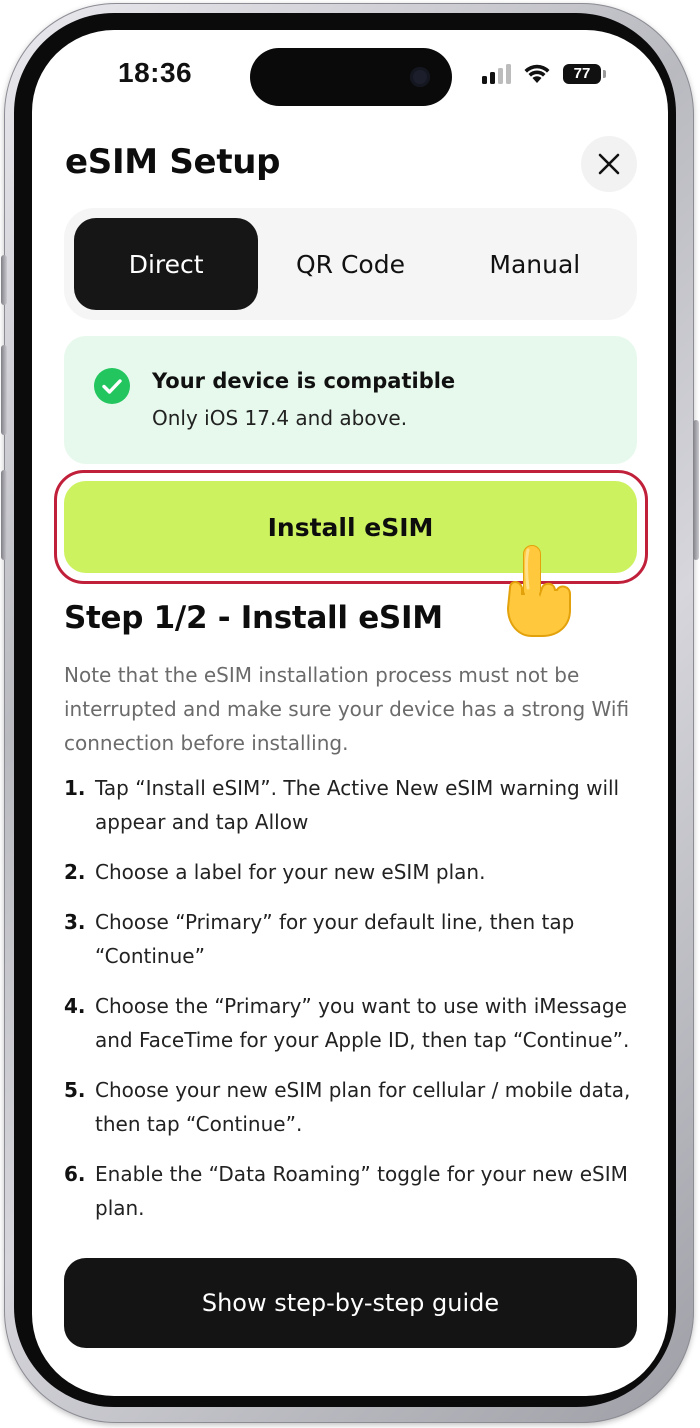 This screenshot has height=1428, width=700. Describe the element at coordinates (351, 77) in the screenshot. I see `dynamic-island` at that location.